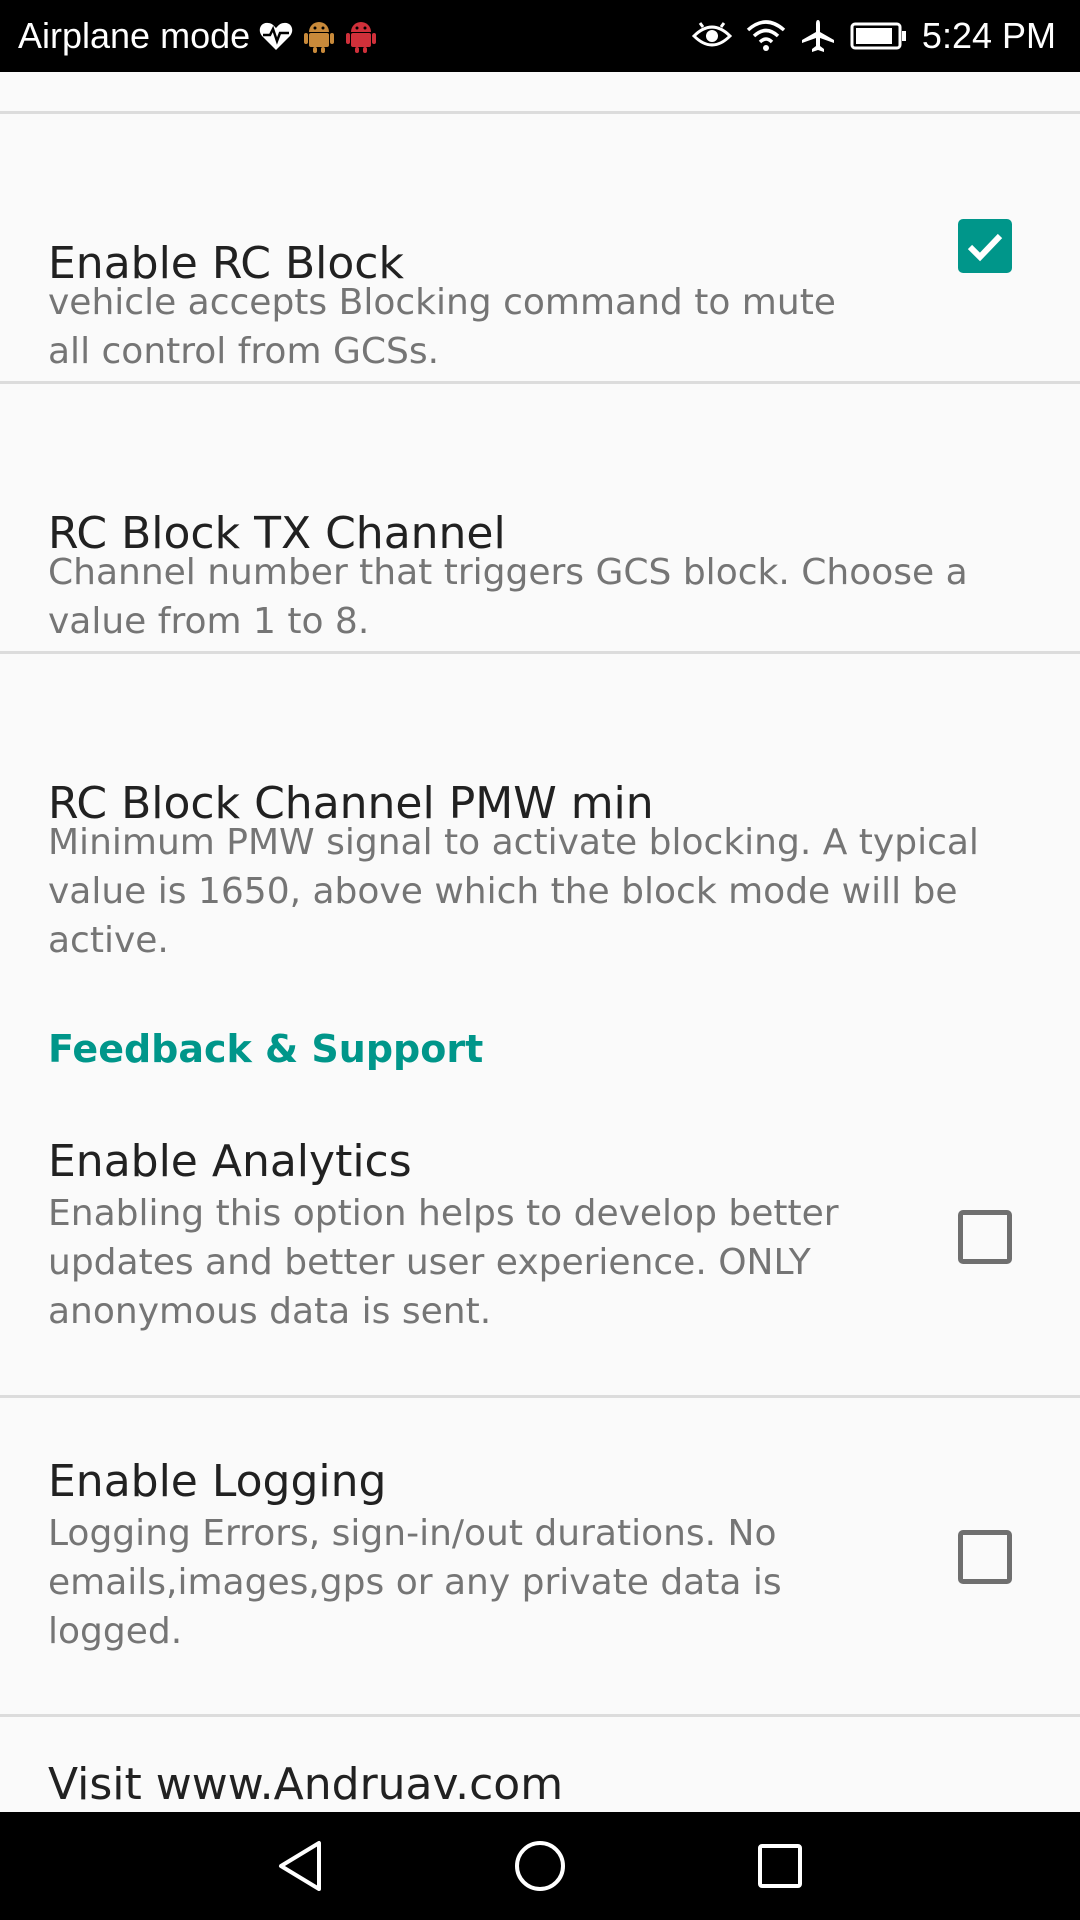  I want to click on check-icon, so click(985, 247).